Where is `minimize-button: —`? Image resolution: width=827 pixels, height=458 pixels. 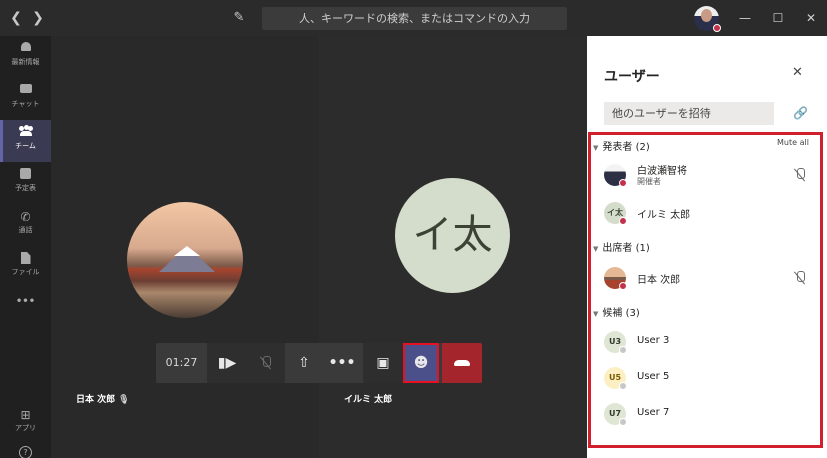 minimize-button: — is located at coordinates (745, 18).